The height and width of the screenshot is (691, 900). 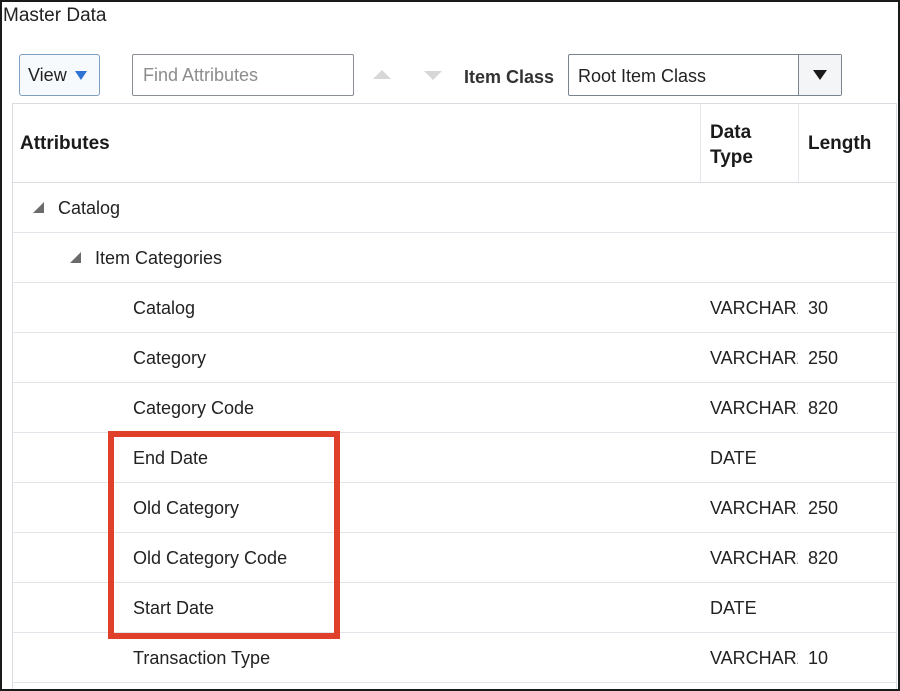 What do you see at coordinates (454, 308) in the screenshot?
I see `table-row: Catalog VARCHAR2 30` at bounding box center [454, 308].